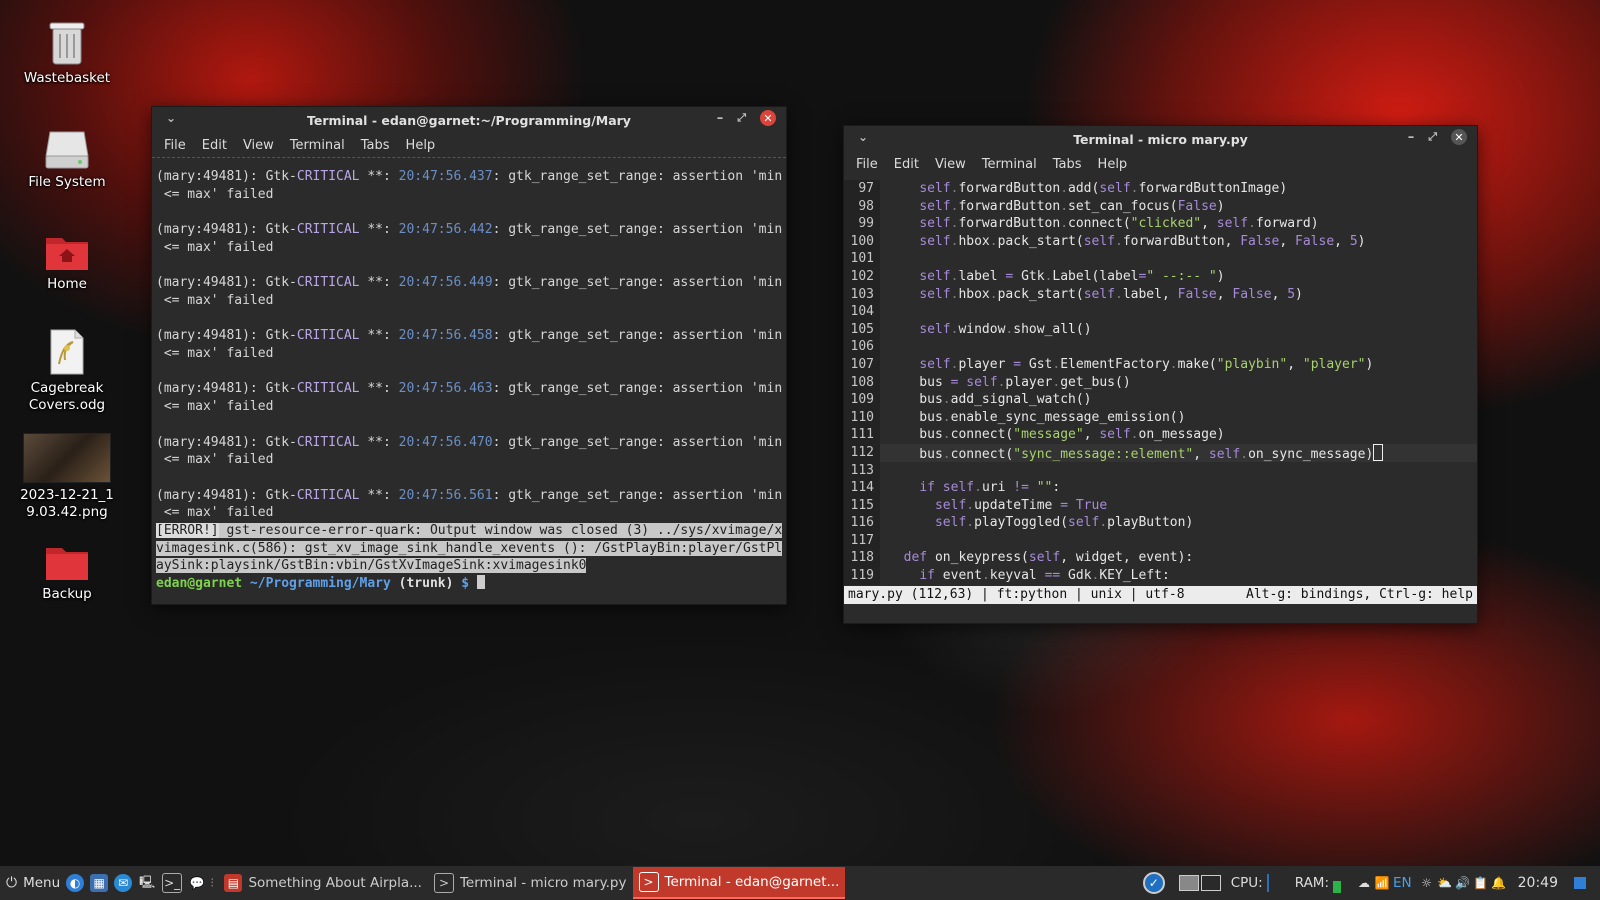 This screenshot has height=900, width=1600. I want to click on log-sep: **:, so click(379, 283).